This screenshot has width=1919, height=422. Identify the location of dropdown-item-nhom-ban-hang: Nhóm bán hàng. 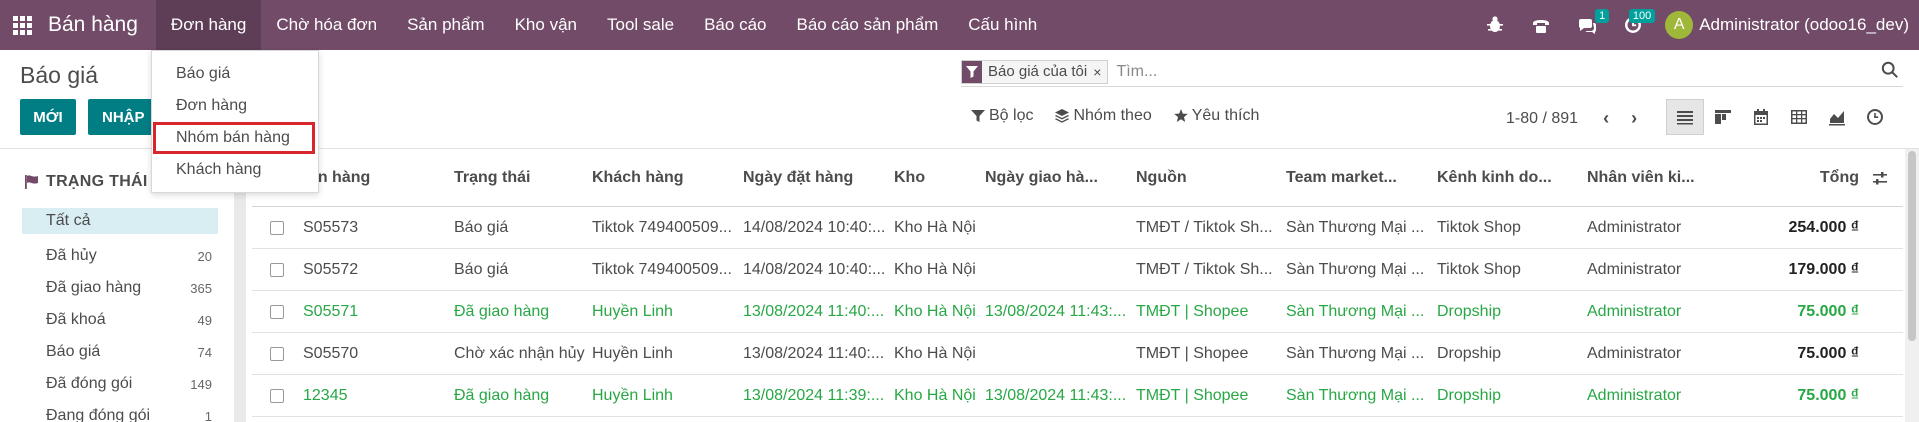
(234, 138).